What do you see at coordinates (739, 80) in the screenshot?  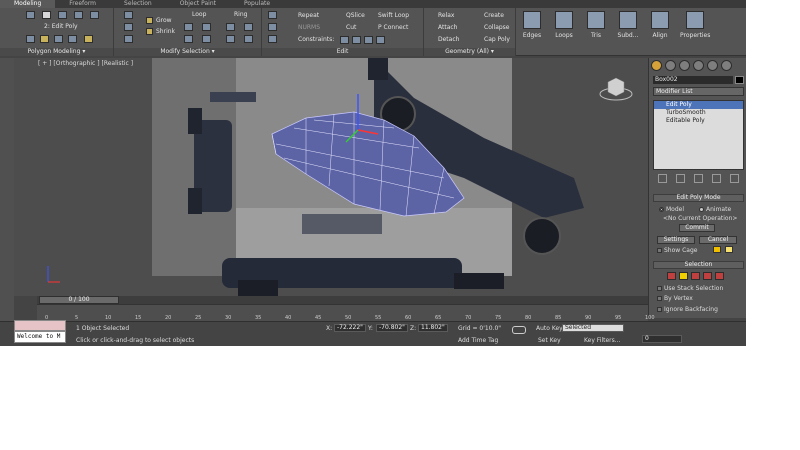 I see `object-color-swatch` at bounding box center [739, 80].